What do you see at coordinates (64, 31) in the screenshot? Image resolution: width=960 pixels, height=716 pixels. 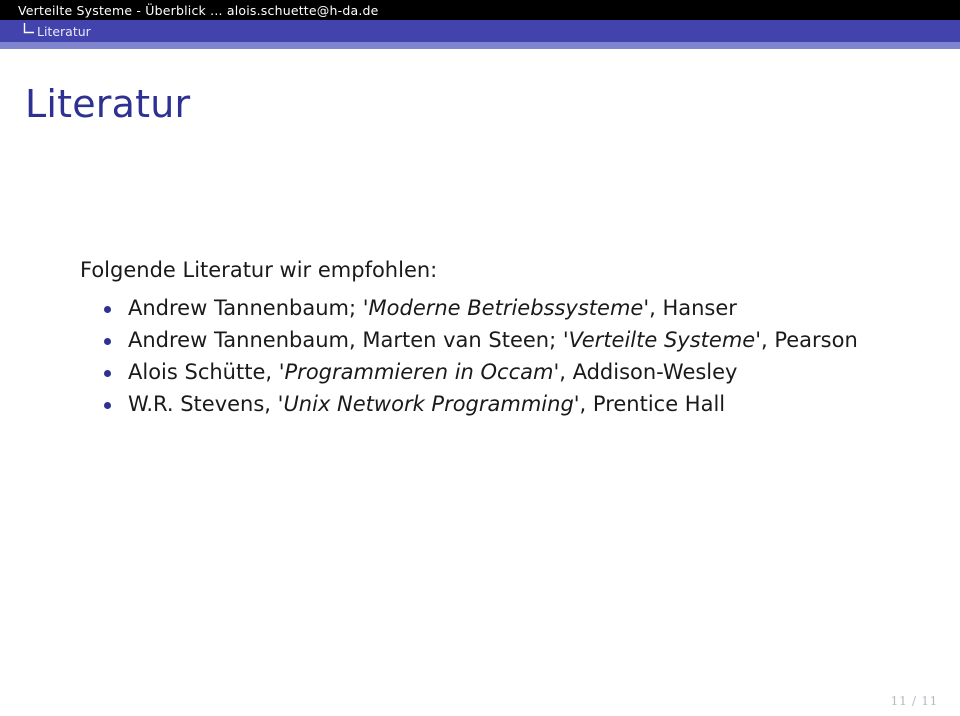 I see `nav-section-literatur: Literatur` at bounding box center [64, 31].